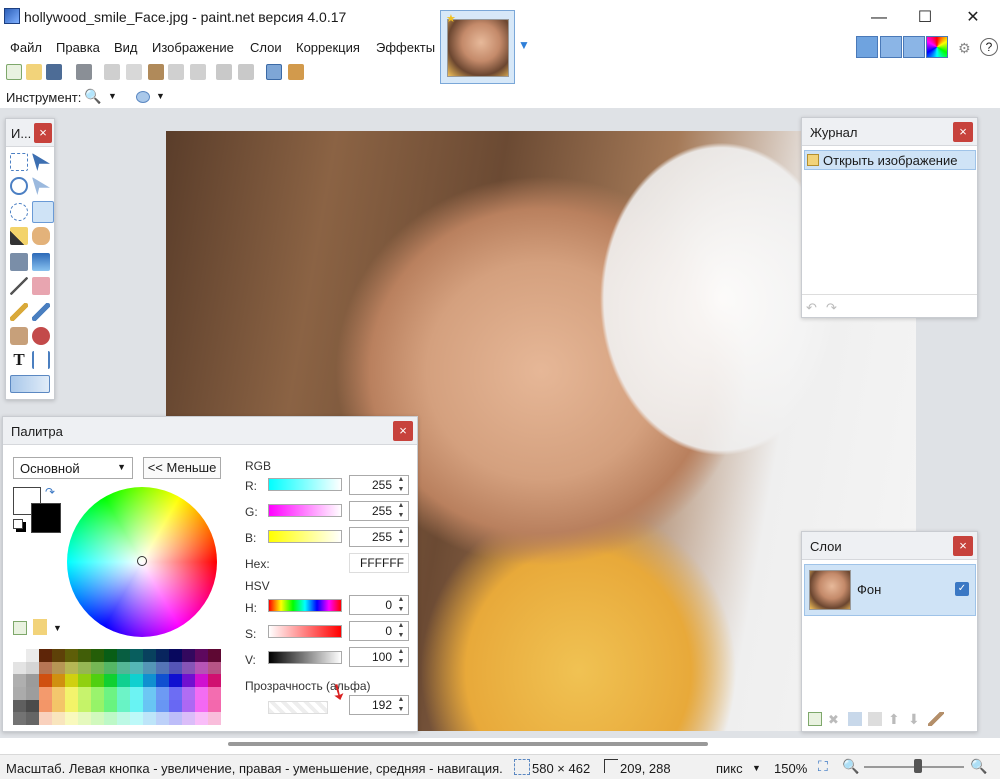 The image size is (1000, 779). I want to click on layers-toggle-icon, so click(914, 47).